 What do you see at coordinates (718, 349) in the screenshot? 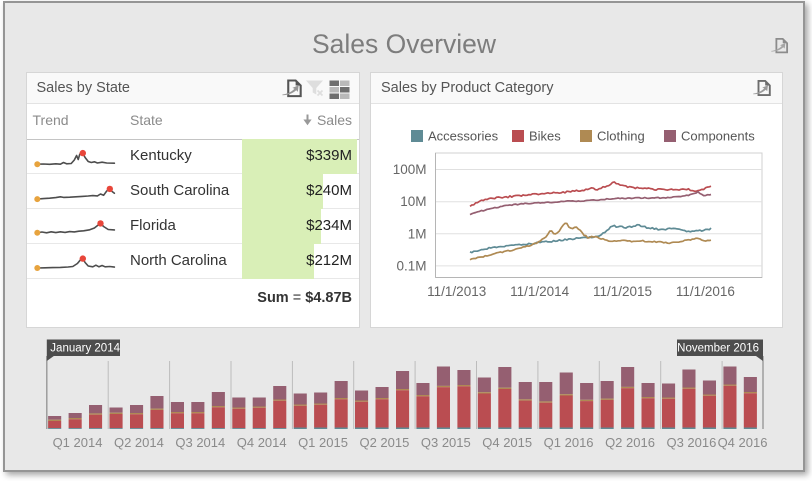
I see `svg-text: November 2016` at bounding box center [718, 349].